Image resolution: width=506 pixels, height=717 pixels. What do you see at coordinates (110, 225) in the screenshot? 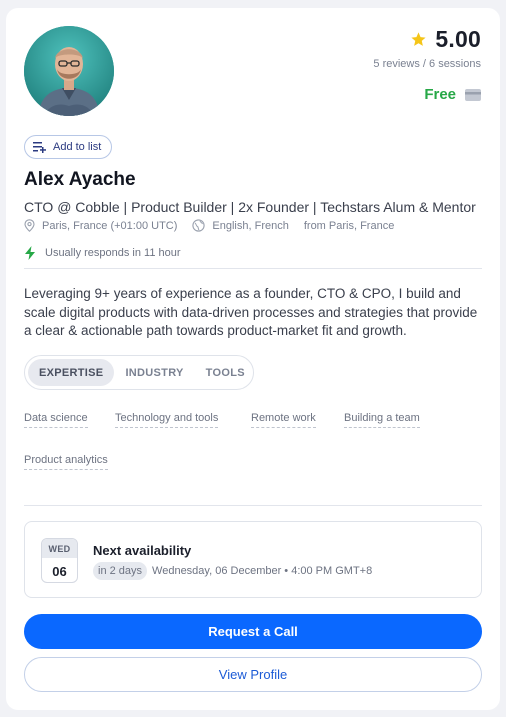
I see `location-text: Paris, France (+01:00 UTC)` at bounding box center [110, 225].